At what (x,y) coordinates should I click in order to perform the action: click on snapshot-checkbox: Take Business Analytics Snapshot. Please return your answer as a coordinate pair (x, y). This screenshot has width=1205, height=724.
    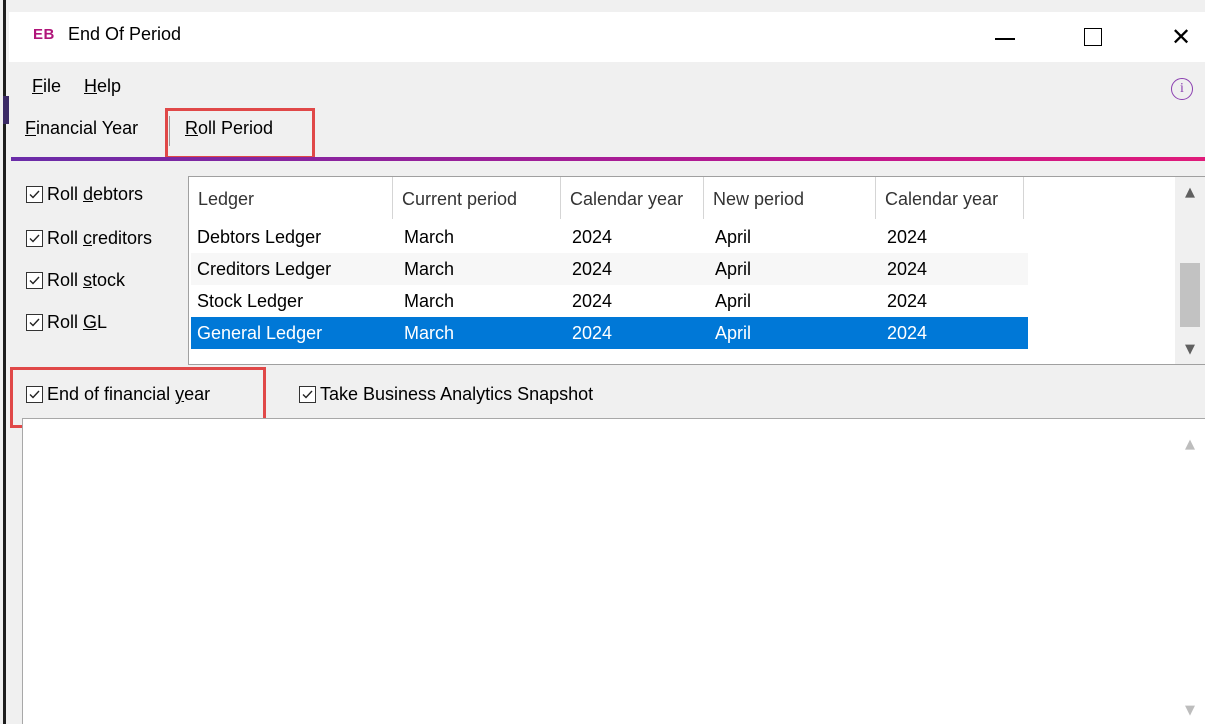
    Looking at the image, I should click on (446, 394).